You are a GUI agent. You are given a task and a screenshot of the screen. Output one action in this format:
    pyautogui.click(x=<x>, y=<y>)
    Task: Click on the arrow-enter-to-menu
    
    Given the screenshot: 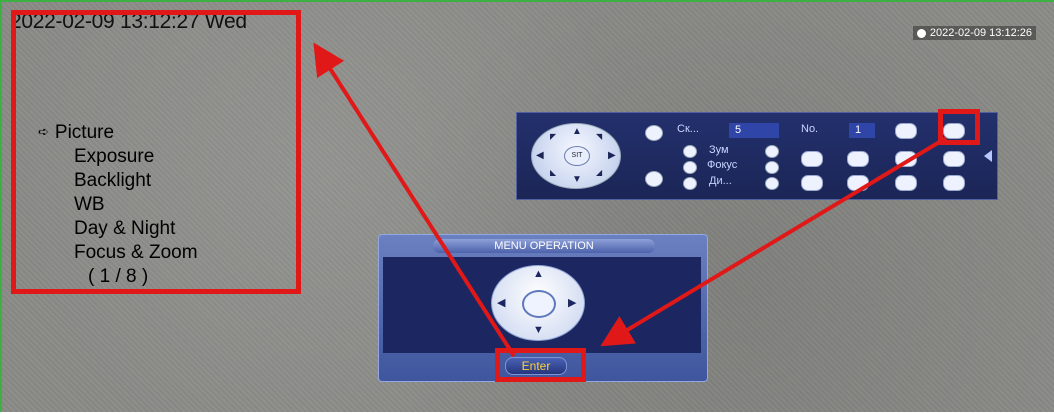 What is the action you would take?
    pyautogui.click(x=414, y=200)
    